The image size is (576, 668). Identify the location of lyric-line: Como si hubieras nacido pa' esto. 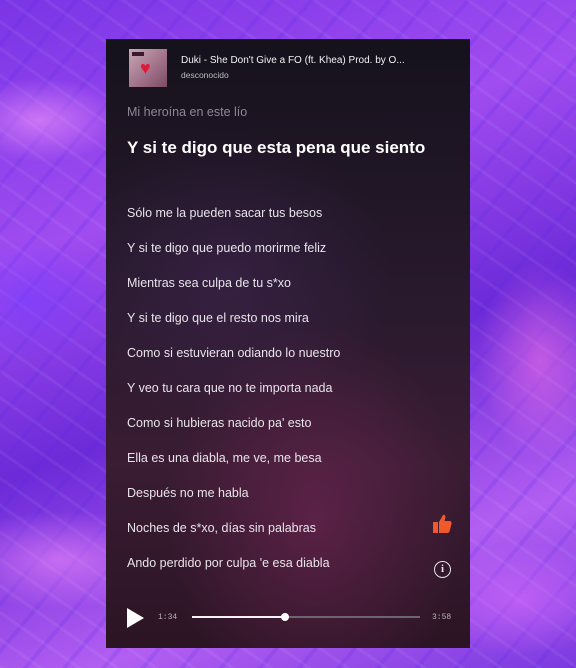
(219, 423).